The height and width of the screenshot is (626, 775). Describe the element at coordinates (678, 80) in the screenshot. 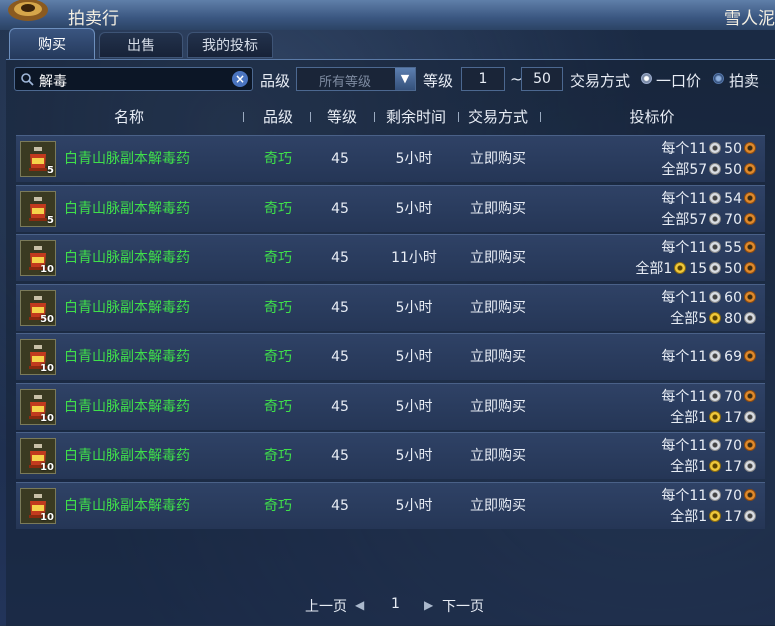

I see `radio-buyout-label: 一口价` at that location.